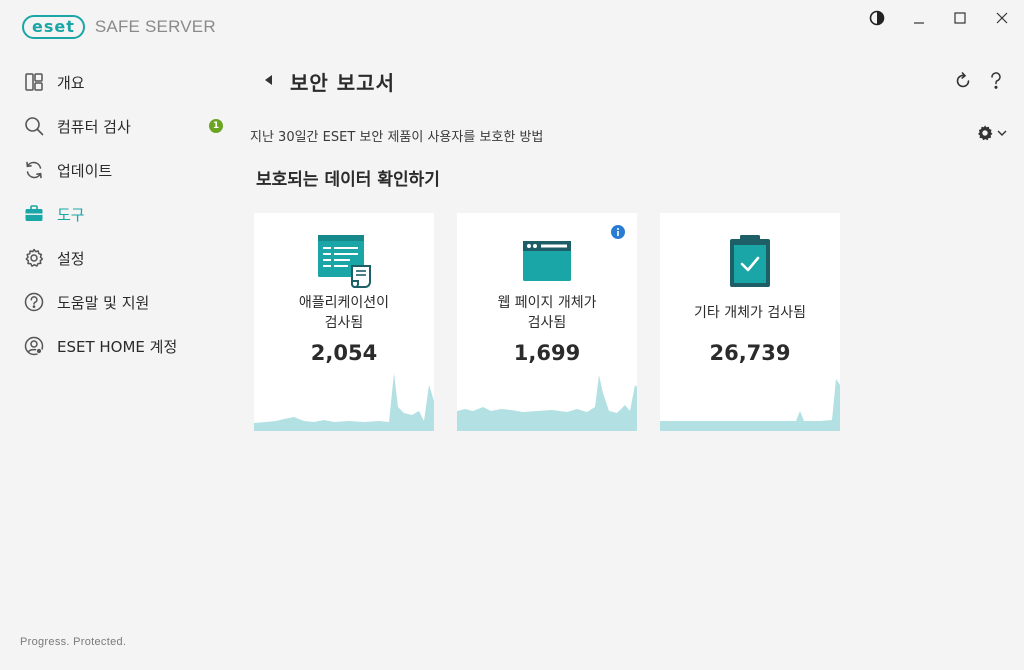  I want to click on tagline: Progress. Protected., so click(73, 642).